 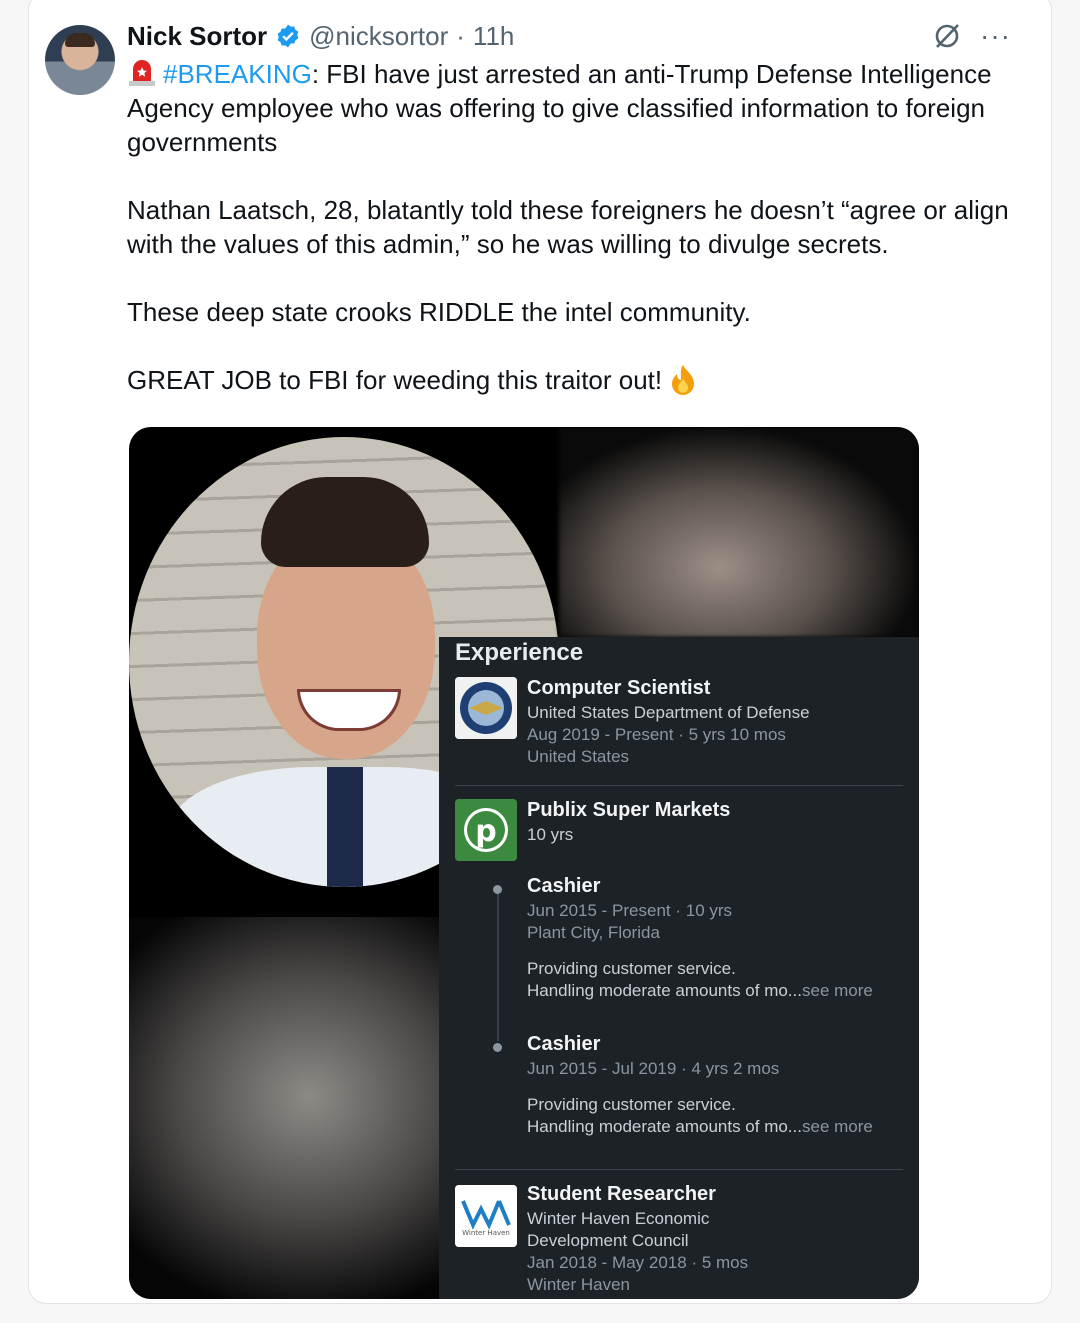 What do you see at coordinates (995, 36) in the screenshot?
I see `more-options-icon: ···` at bounding box center [995, 36].